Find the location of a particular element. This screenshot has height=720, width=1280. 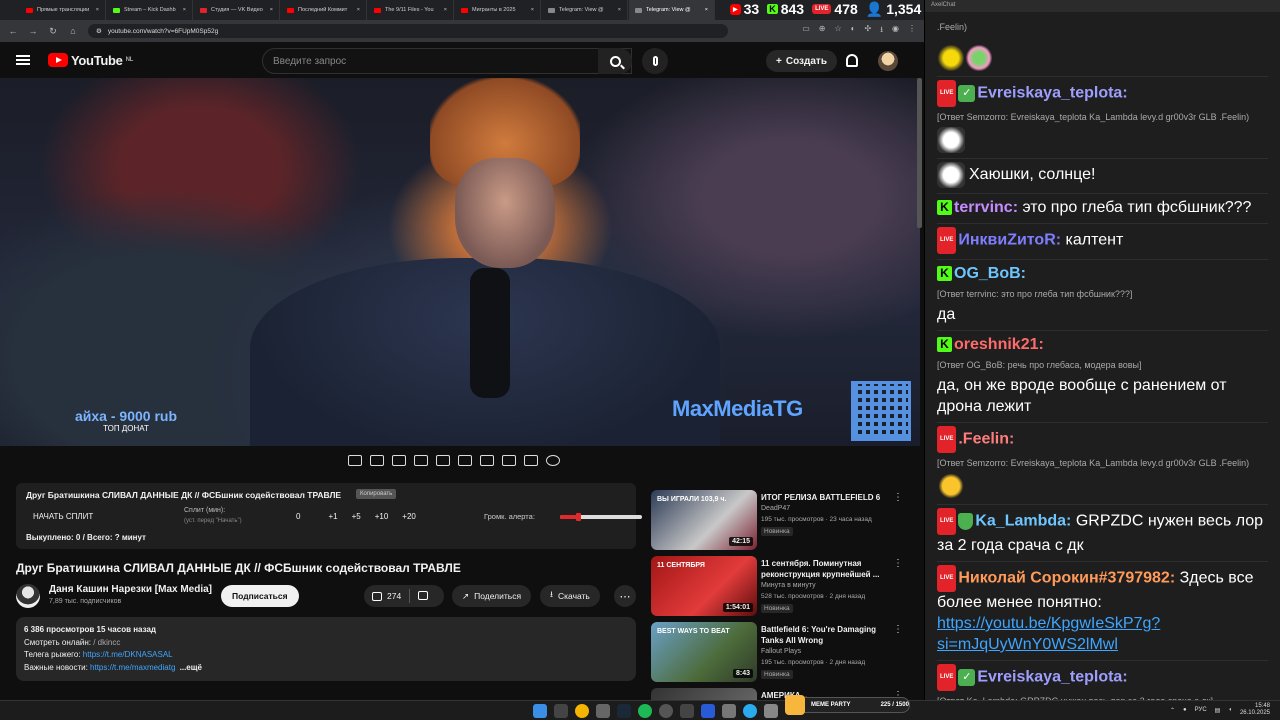

recommendation-thumbnail: 11 СЕНТЯБРЯ 1:54:01 is located at coordinates (704, 586).